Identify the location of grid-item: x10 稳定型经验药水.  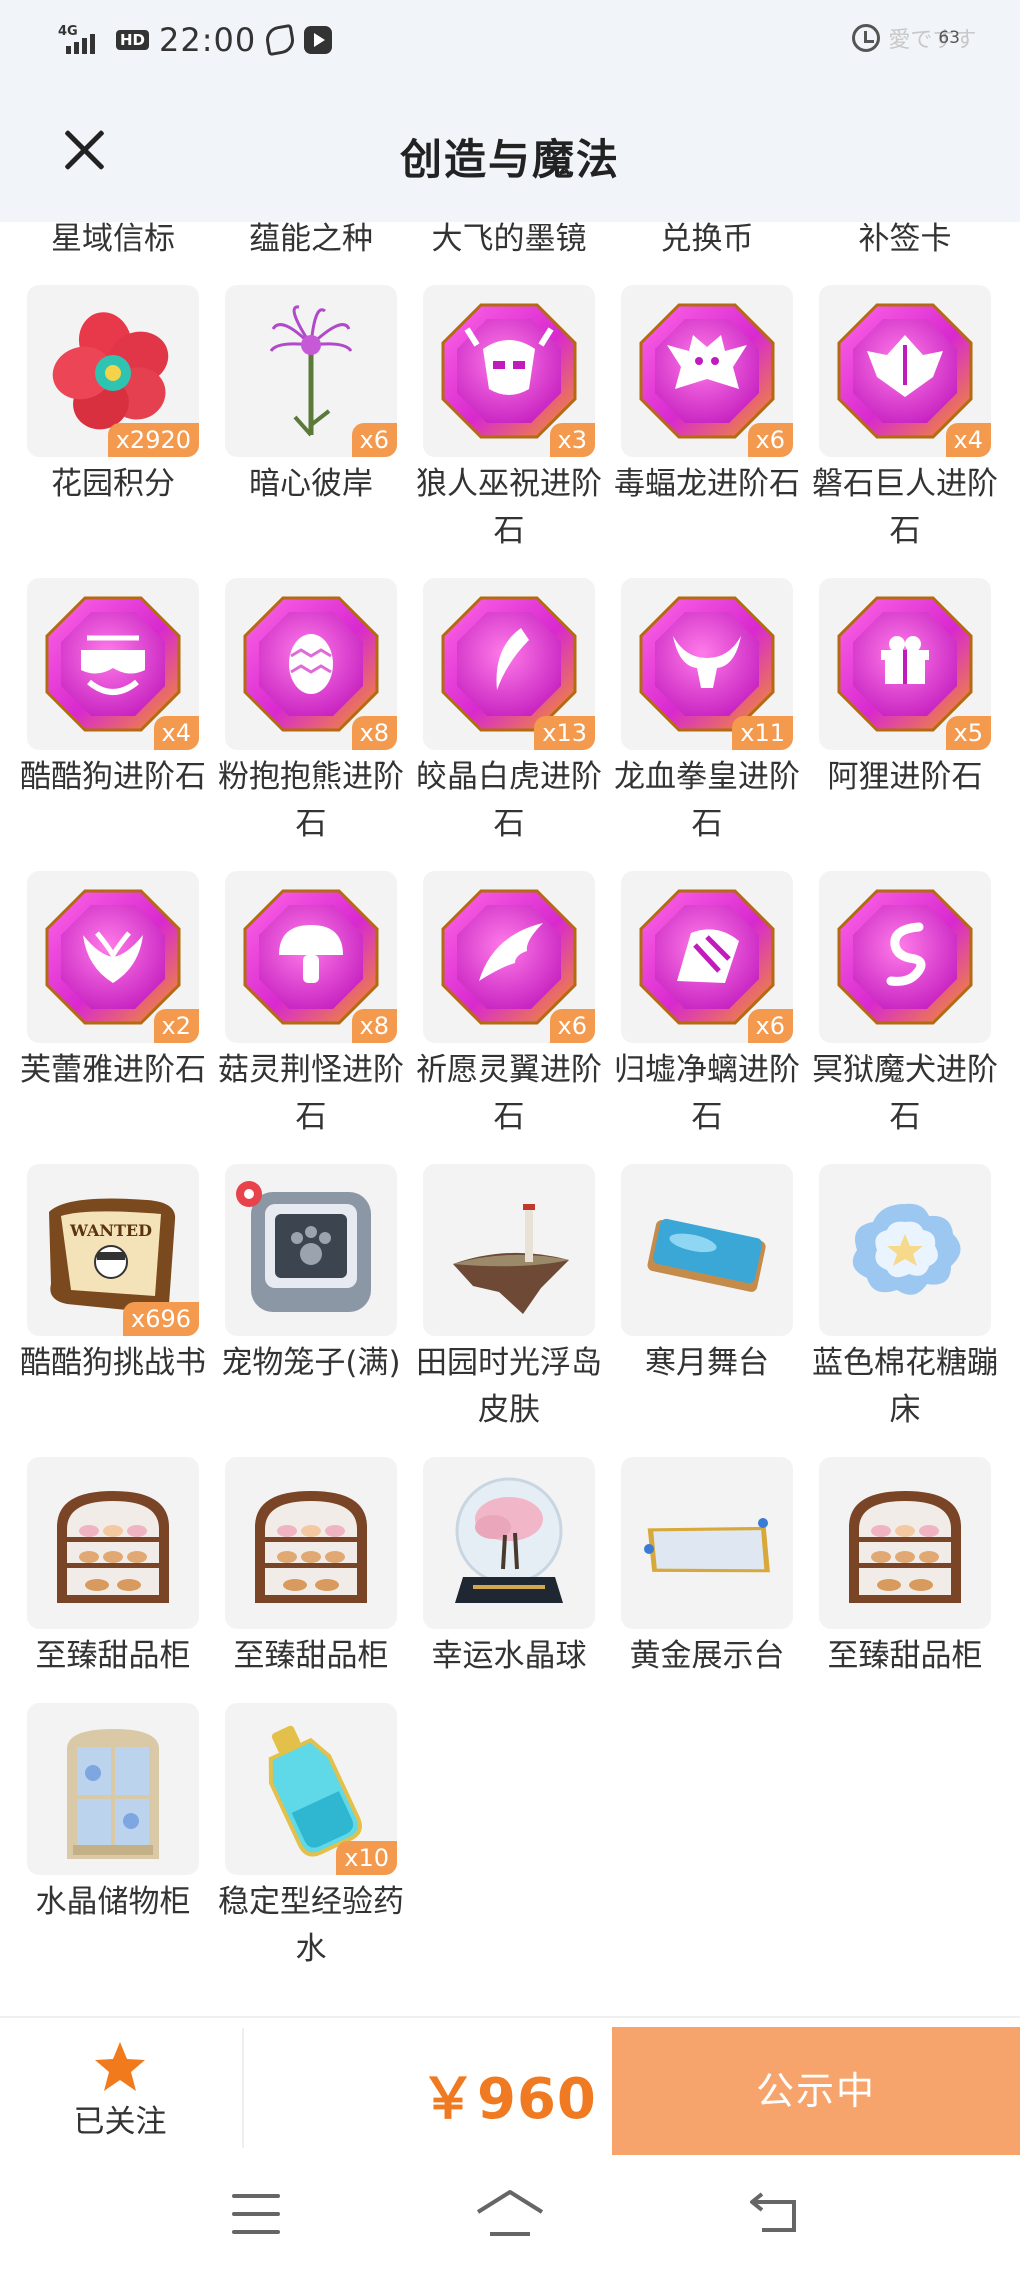
(311, 1838).